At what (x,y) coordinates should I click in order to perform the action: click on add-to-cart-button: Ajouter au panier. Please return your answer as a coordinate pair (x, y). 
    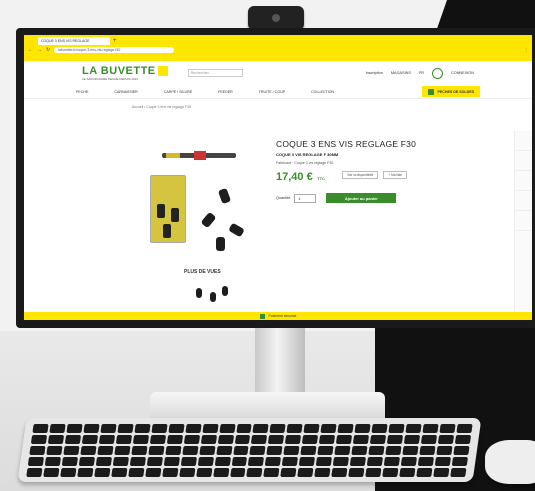
    Looking at the image, I should click on (361, 198).